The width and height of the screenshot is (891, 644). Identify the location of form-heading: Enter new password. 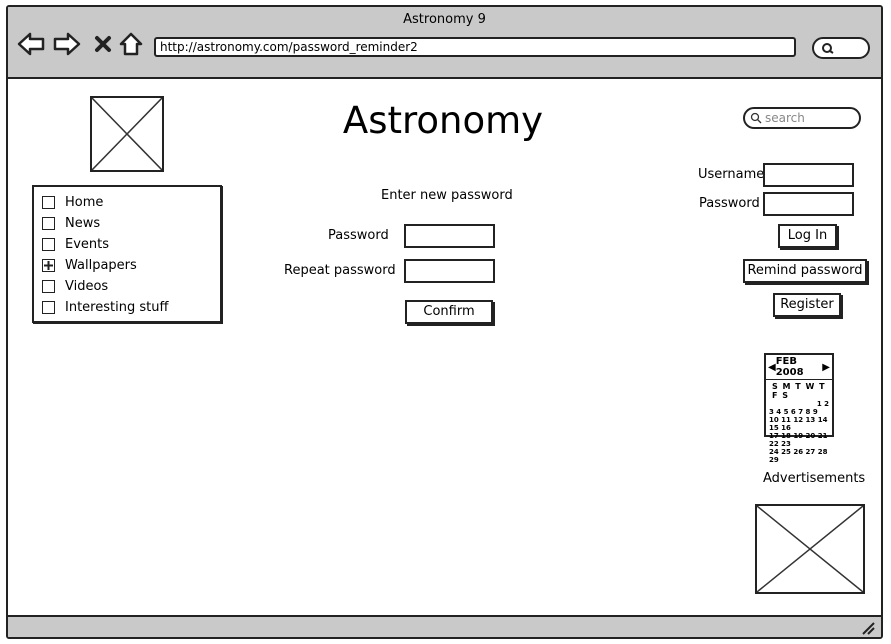
(447, 195).